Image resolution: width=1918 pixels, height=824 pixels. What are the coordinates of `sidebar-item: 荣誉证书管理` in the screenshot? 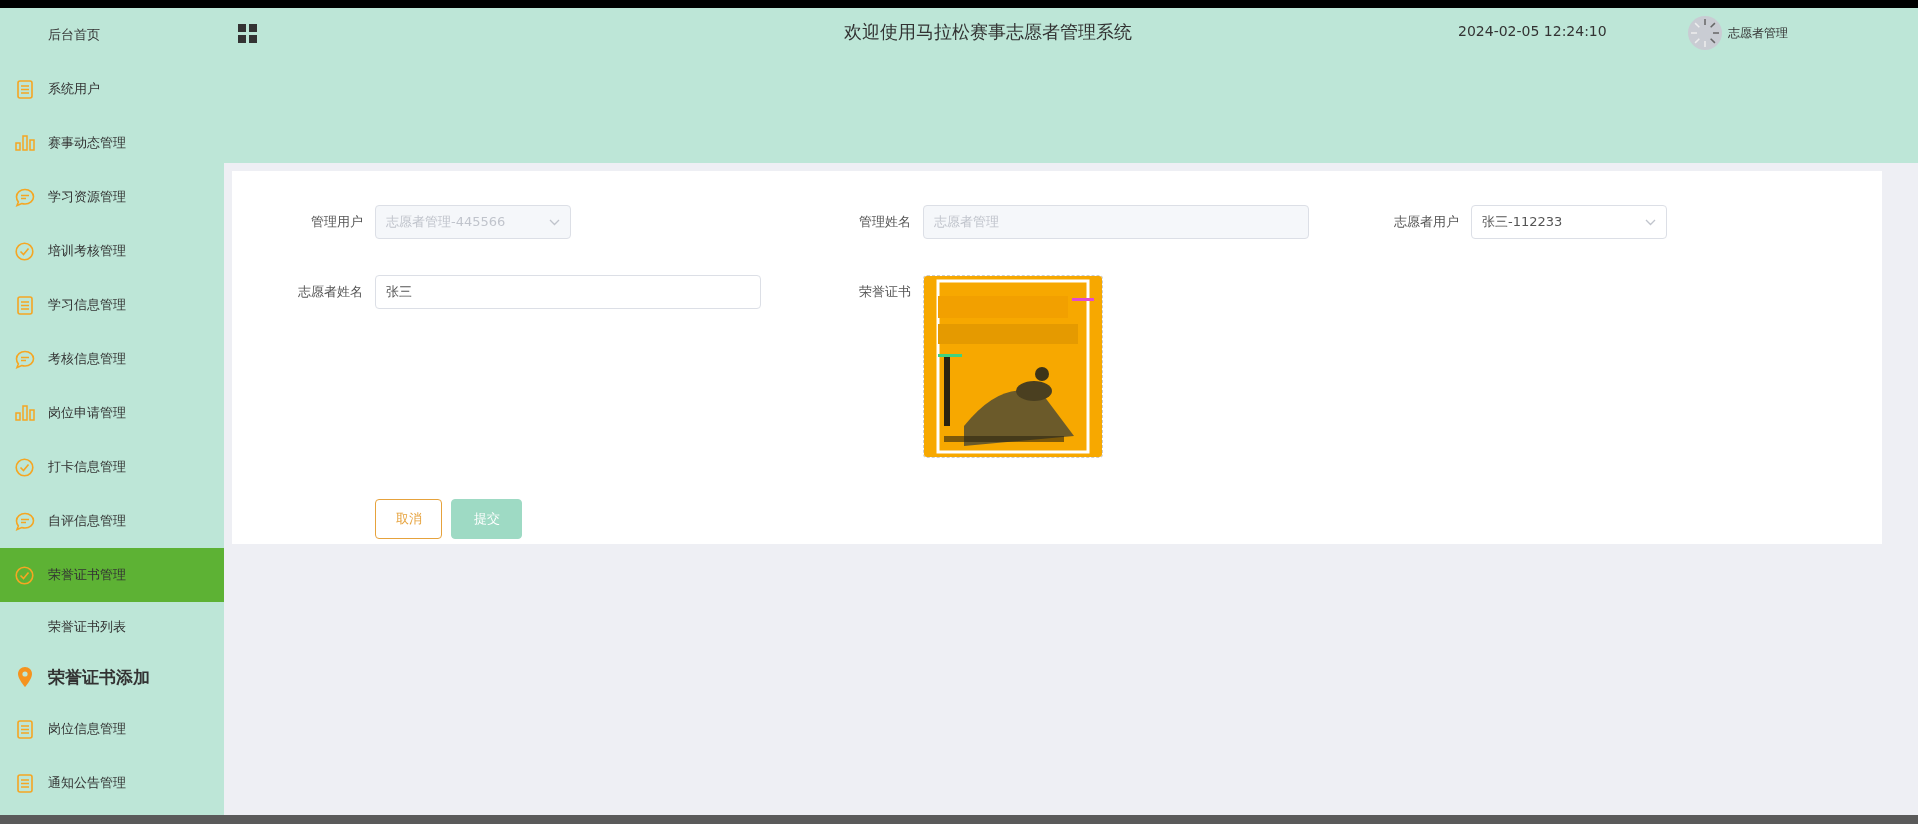 It's located at (112, 575).